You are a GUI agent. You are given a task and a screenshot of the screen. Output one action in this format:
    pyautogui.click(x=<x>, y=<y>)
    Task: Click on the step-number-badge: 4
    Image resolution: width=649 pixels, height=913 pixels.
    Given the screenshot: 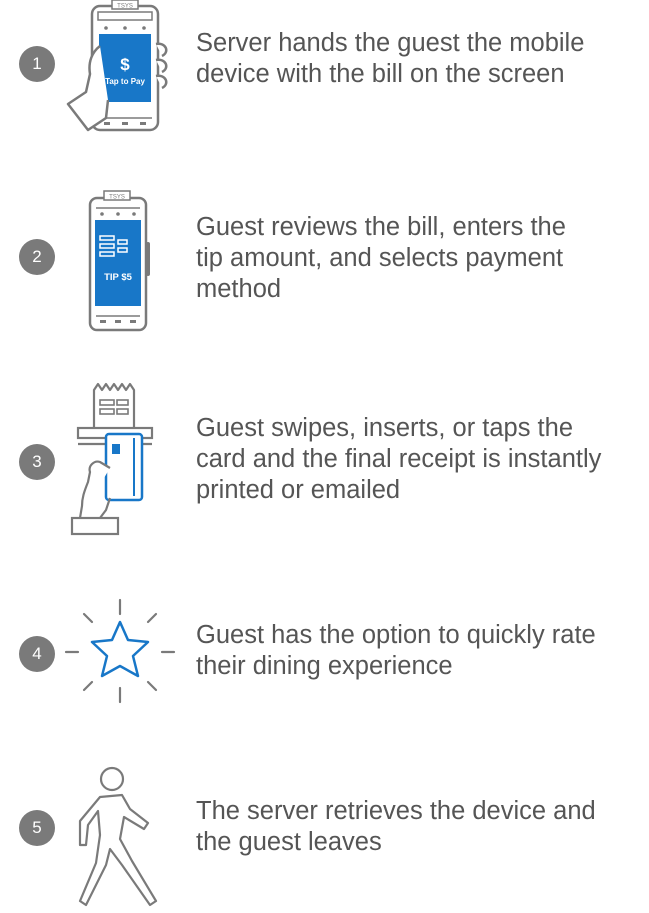 What is the action you would take?
    pyautogui.click(x=37, y=654)
    